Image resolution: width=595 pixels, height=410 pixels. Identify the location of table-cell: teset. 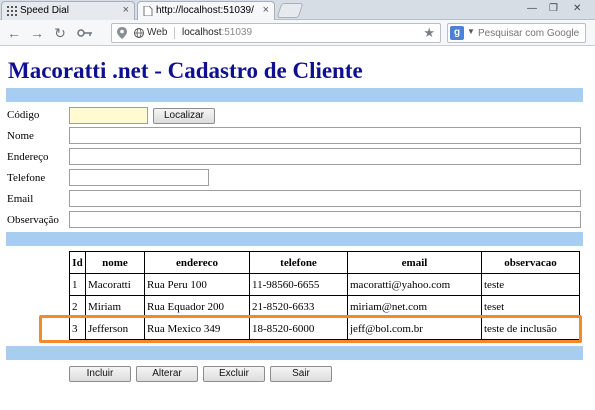
(530, 306).